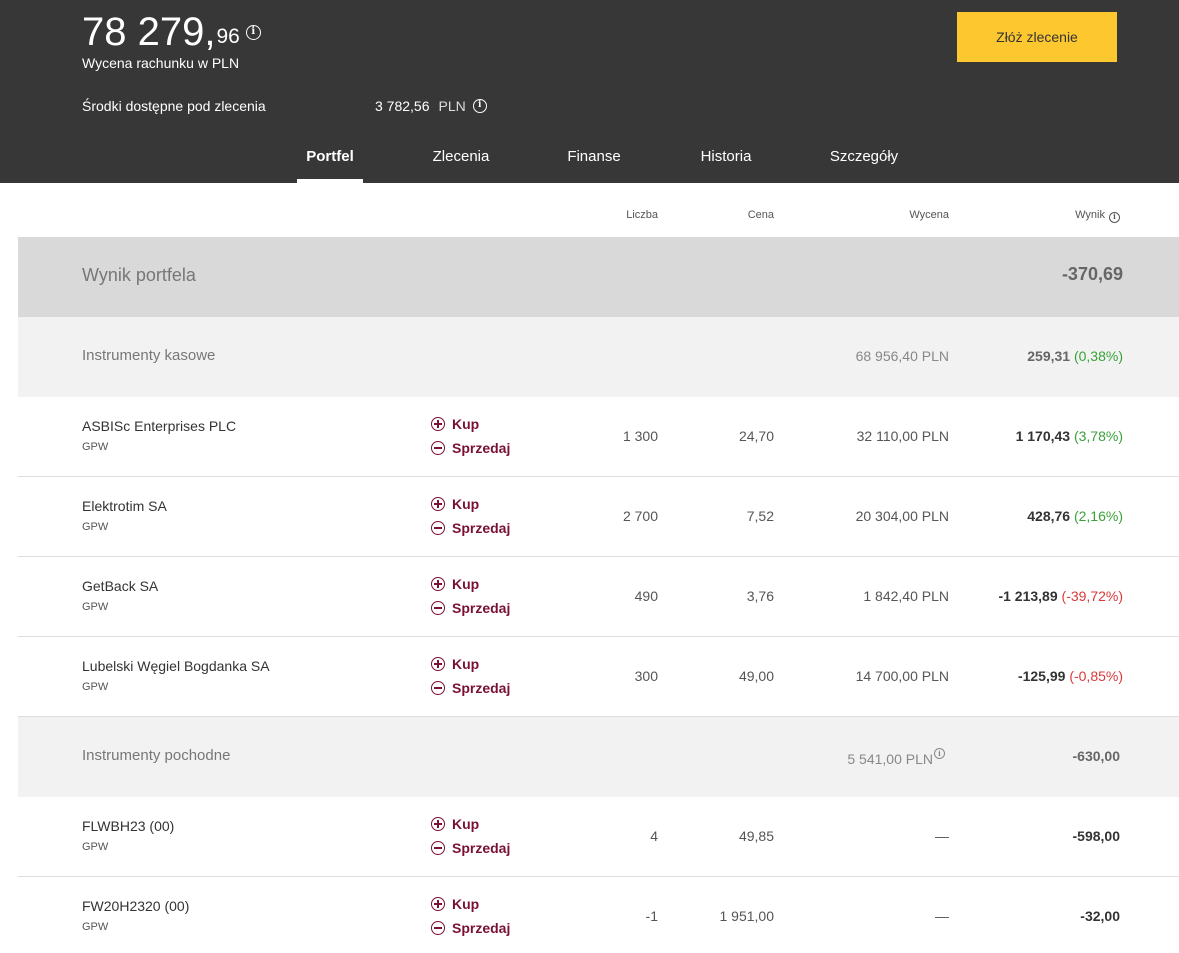  I want to click on instrument-quantity: 1 300, so click(640, 436).